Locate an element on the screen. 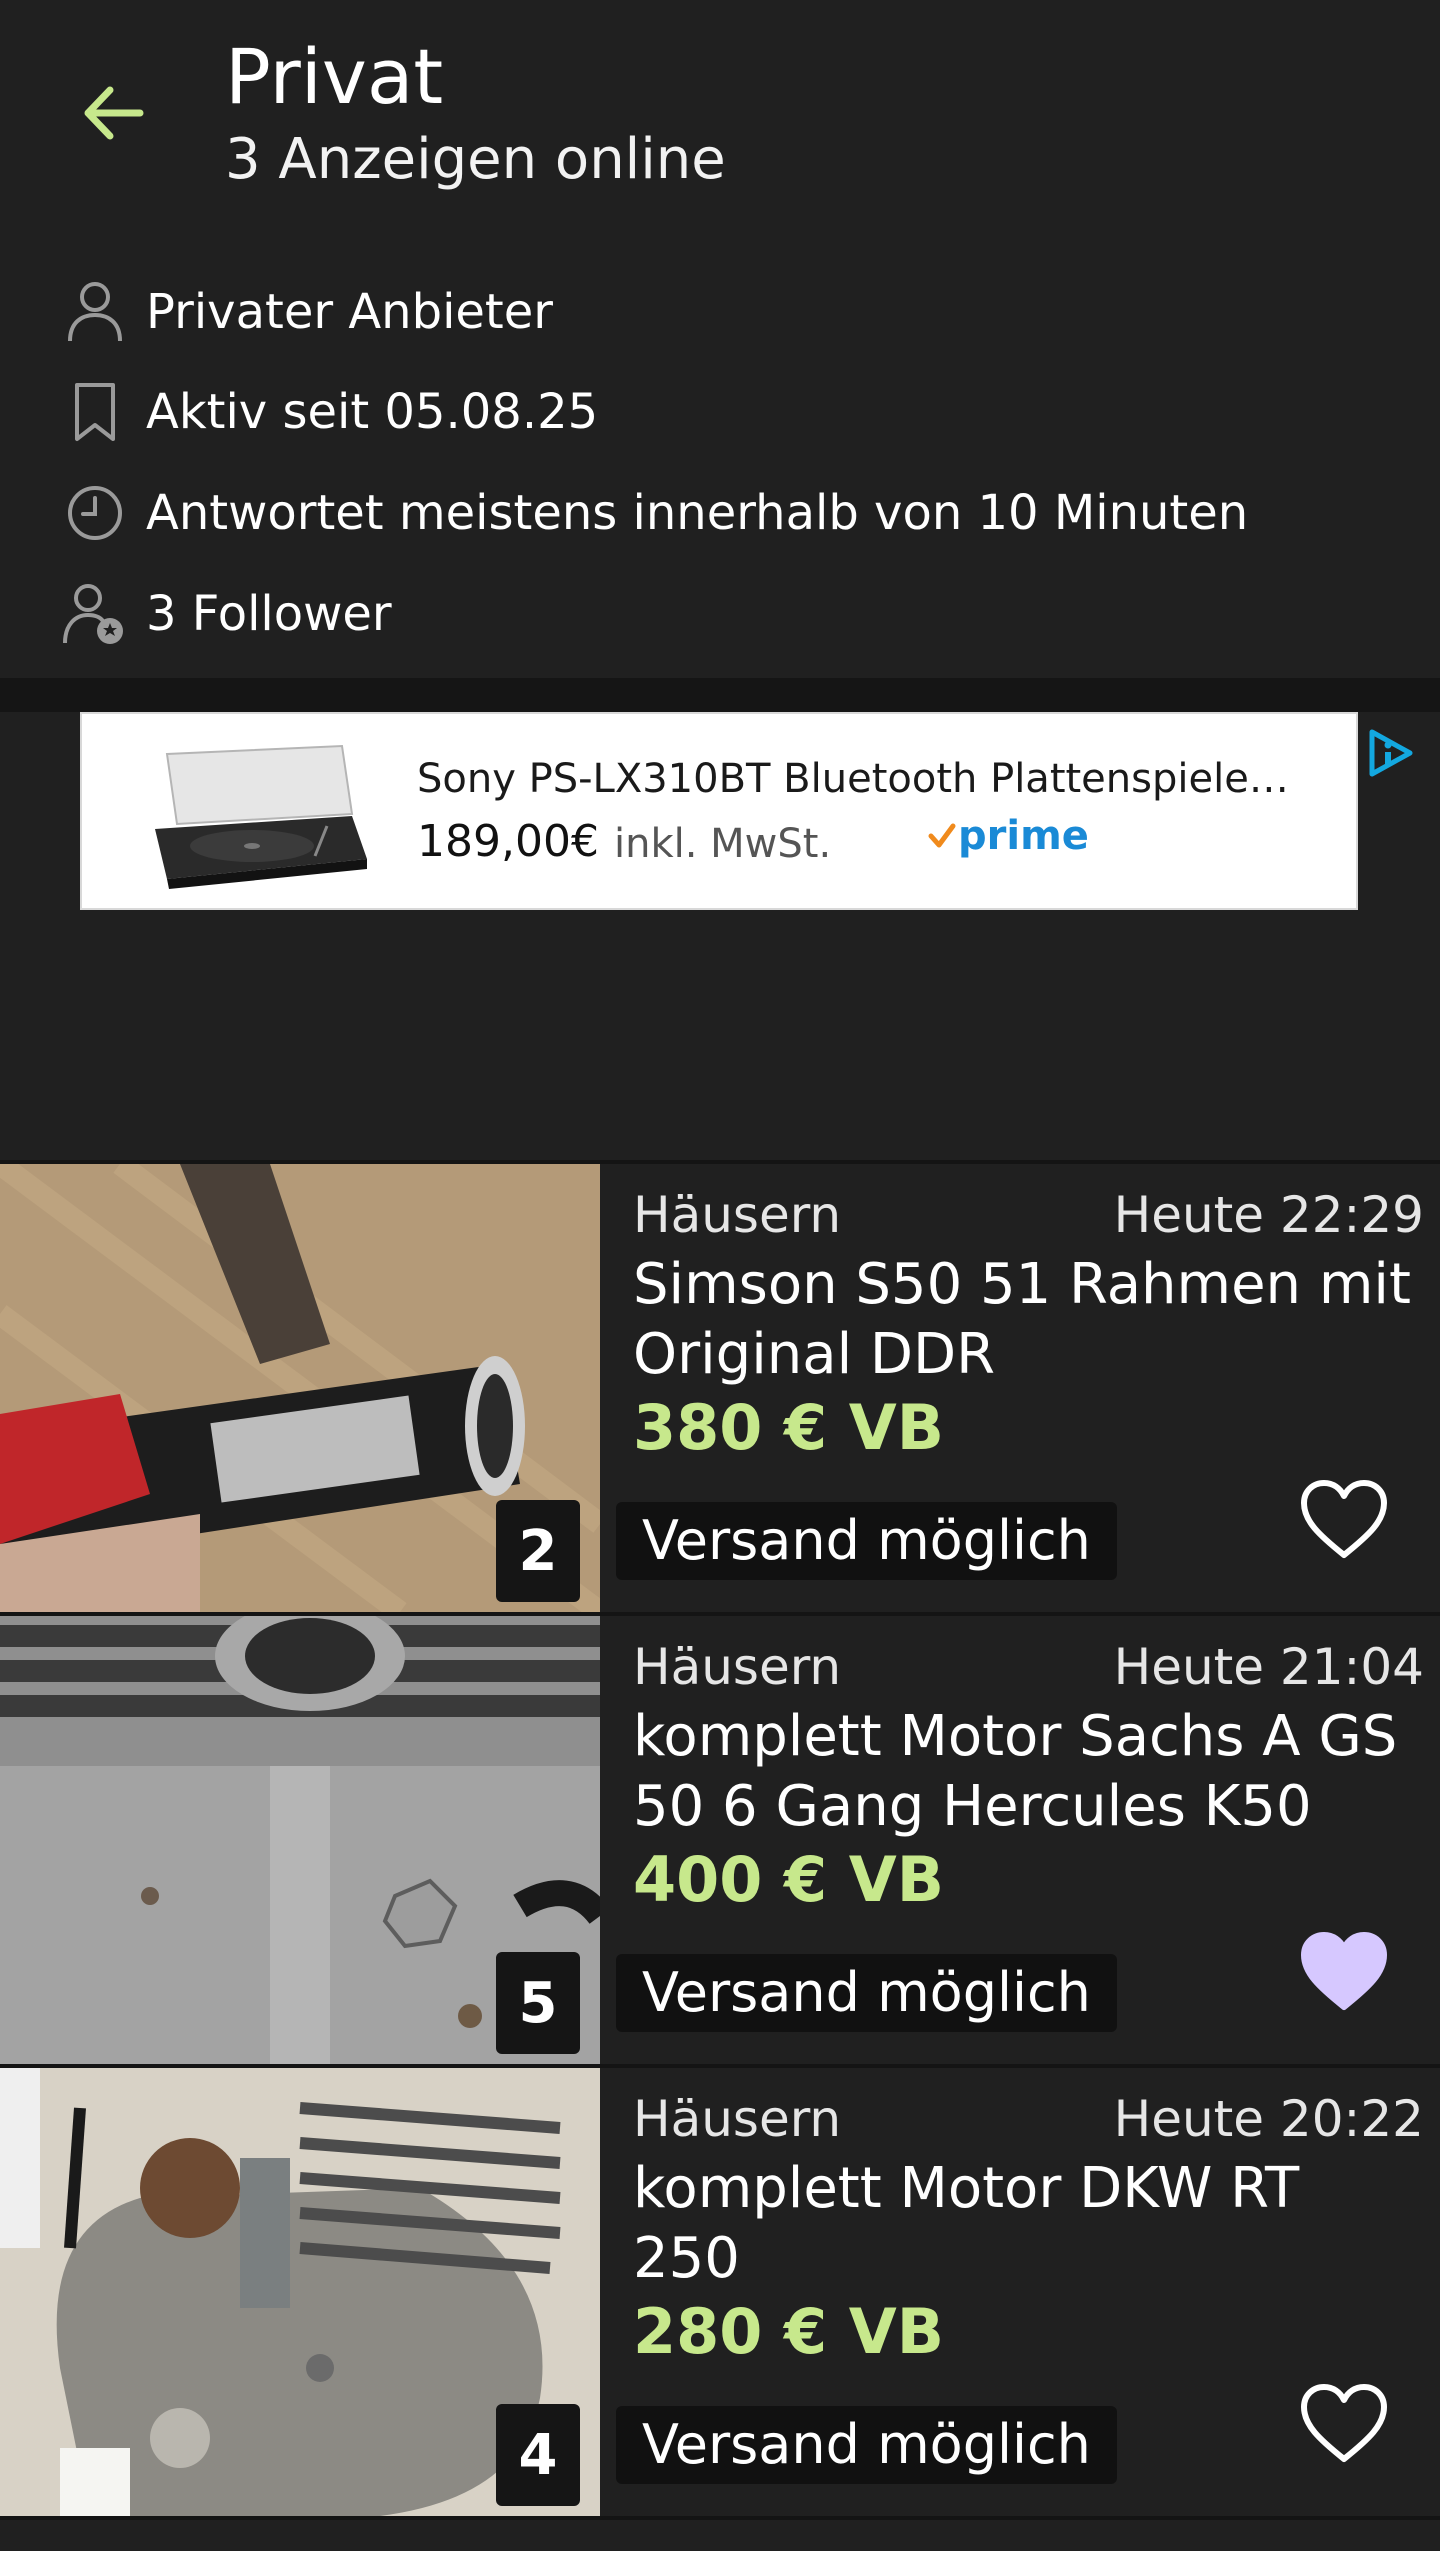  active-since-row: Aktiv seit 05.08.25 is located at coordinates (329, 412).